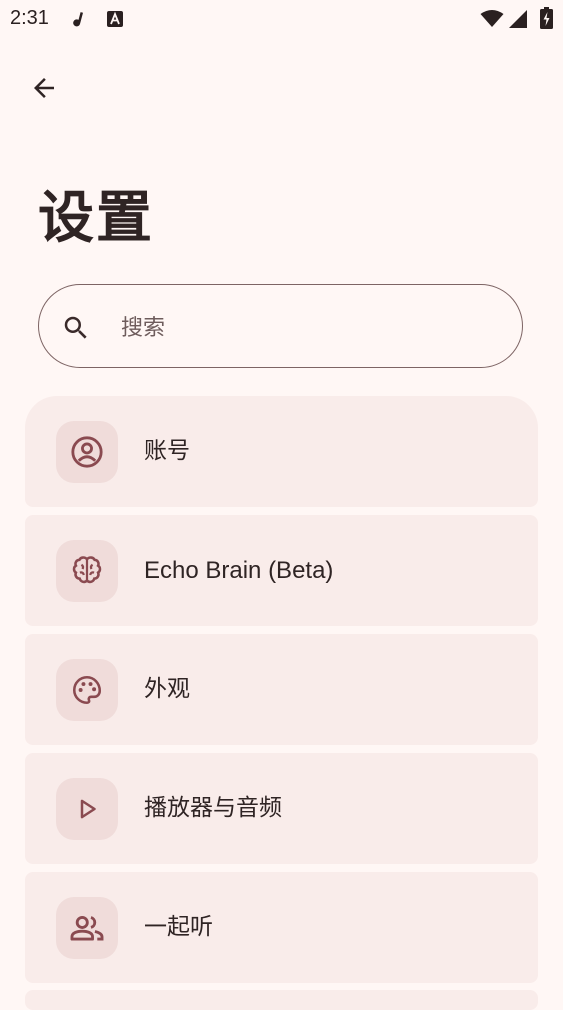 This screenshot has width=563, height=1010. I want to click on settings-item-player-audio: 播放器与音频, so click(281, 808).